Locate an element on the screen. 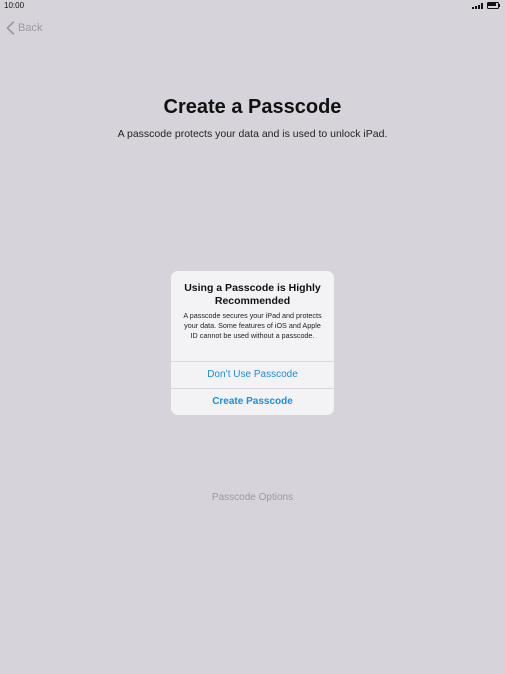  status-time: 10:00 is located at coordinates (14, 5).